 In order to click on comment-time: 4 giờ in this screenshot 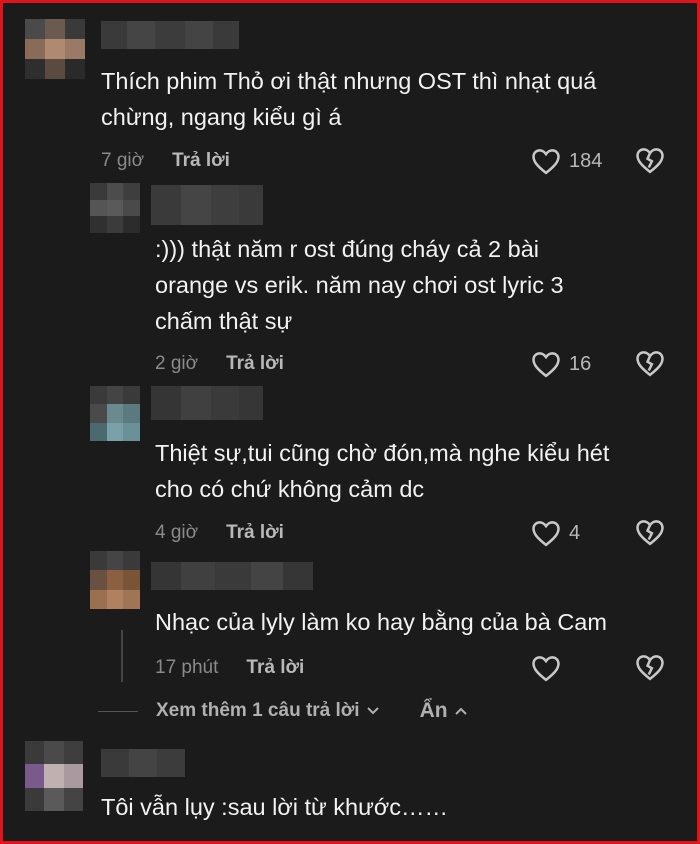, I will do `click(177, 532)`.